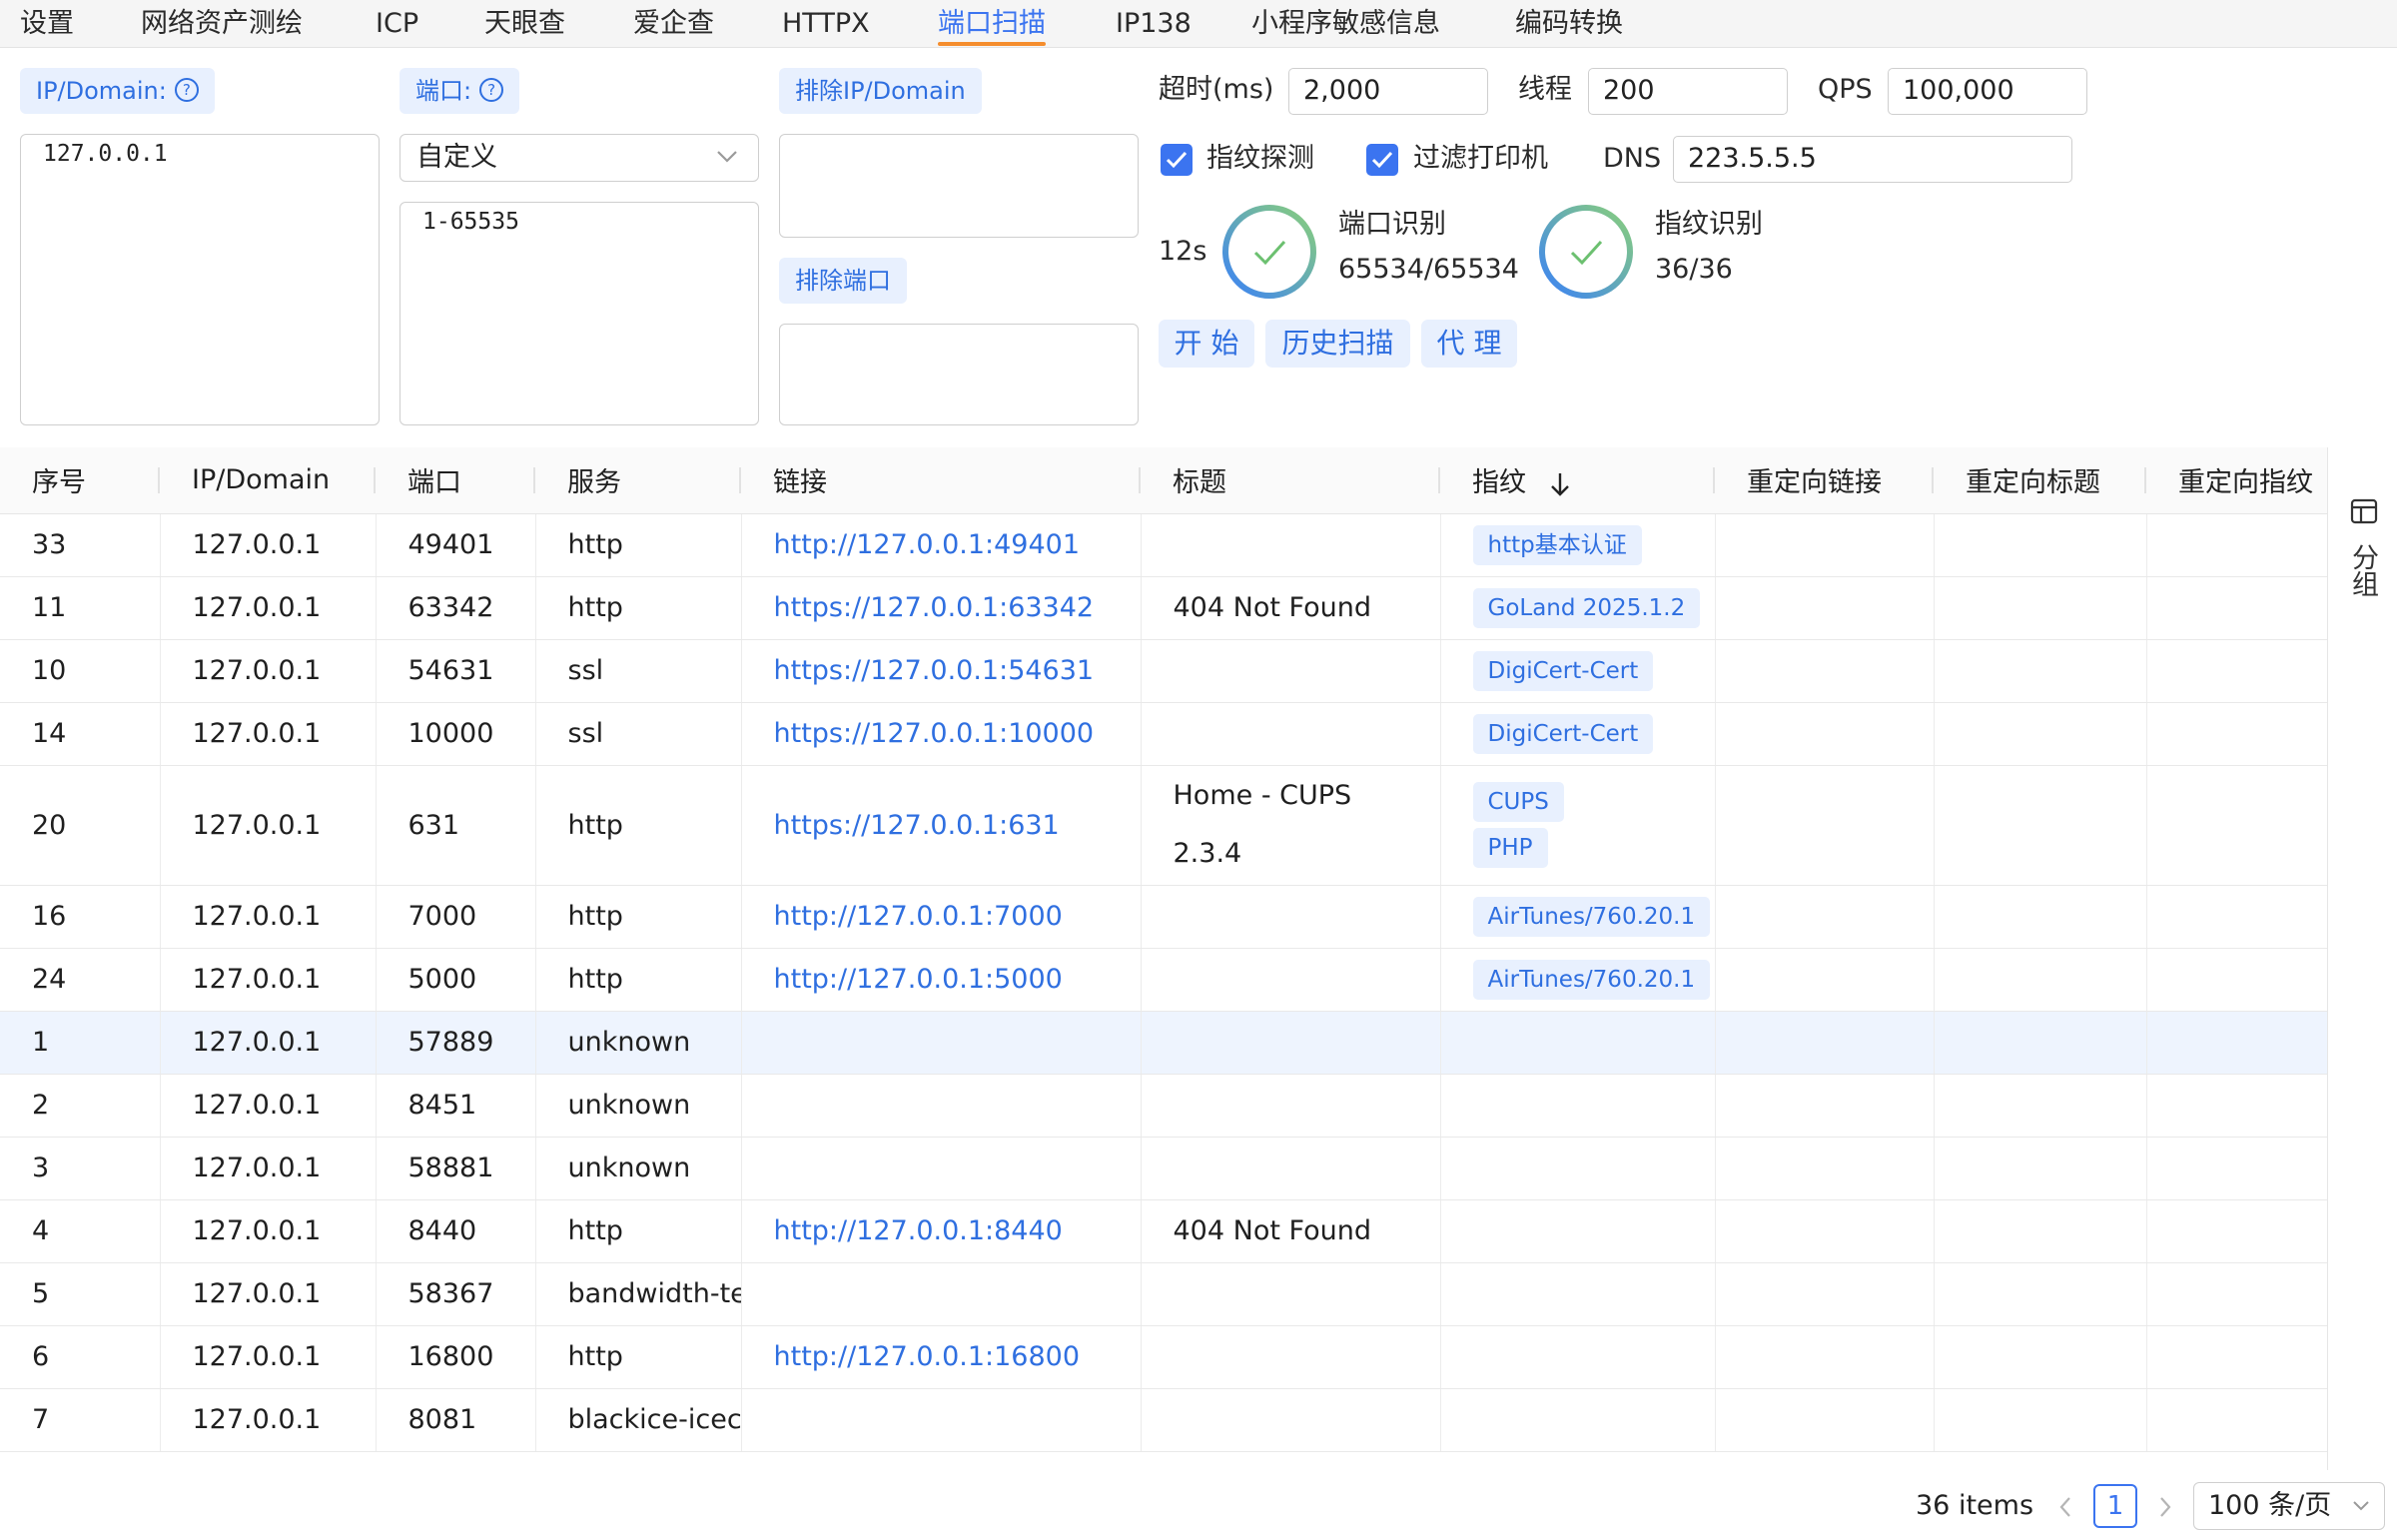 The height and width of the screenshot is (1540, 2397). What do you see at coordinates (934, 607) in the screenshot?
I see `link: https://127.0.0.1:63342` at bounding box center [934, 607].